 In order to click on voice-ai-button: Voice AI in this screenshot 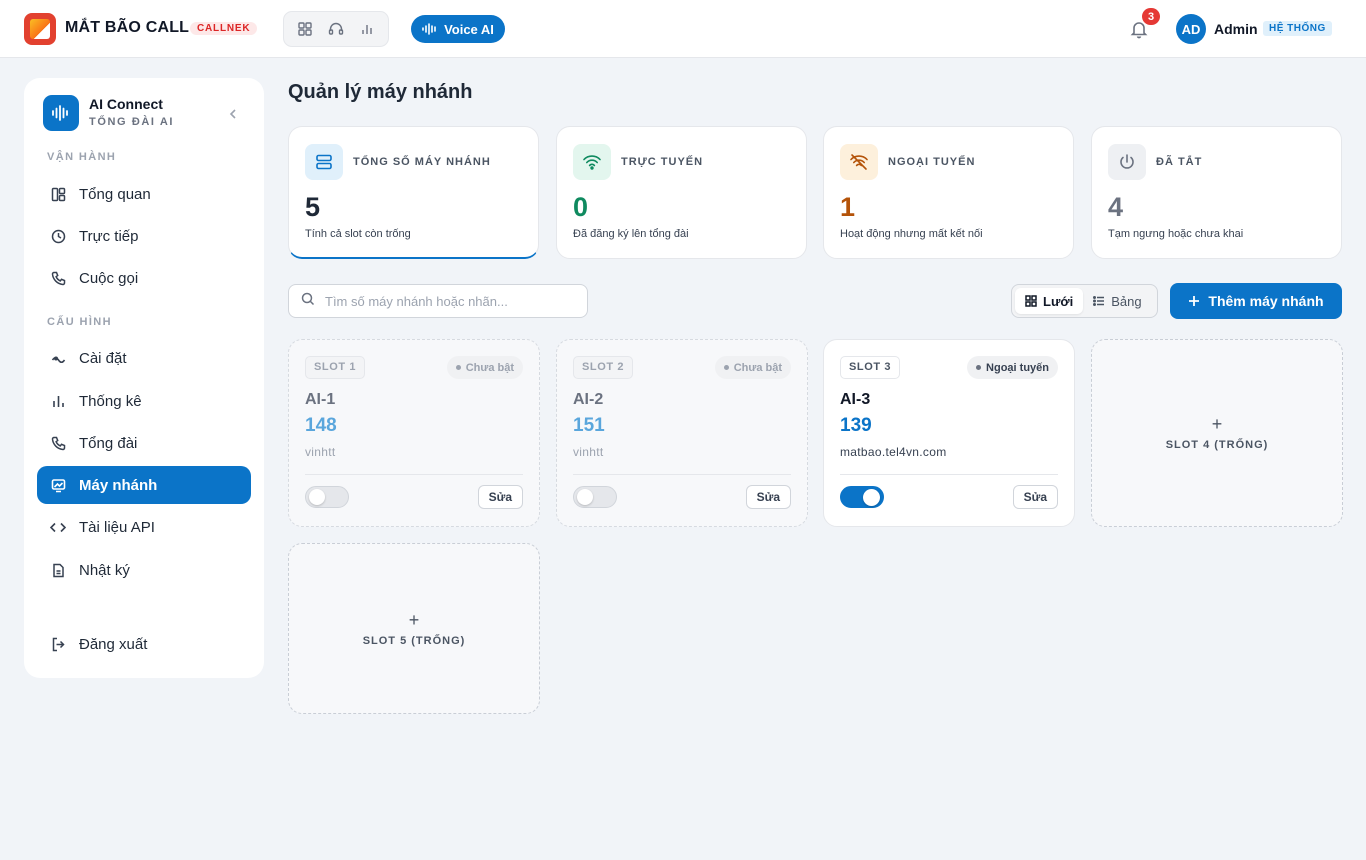, I will do `click(458, 29)`.